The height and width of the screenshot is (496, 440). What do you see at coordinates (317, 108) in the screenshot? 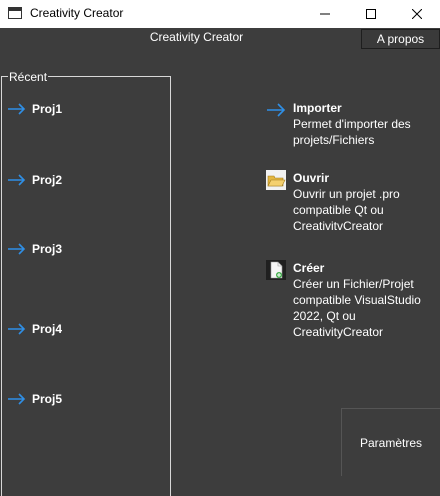
I see `import-title: Importer` at bounding box center [317, 108].